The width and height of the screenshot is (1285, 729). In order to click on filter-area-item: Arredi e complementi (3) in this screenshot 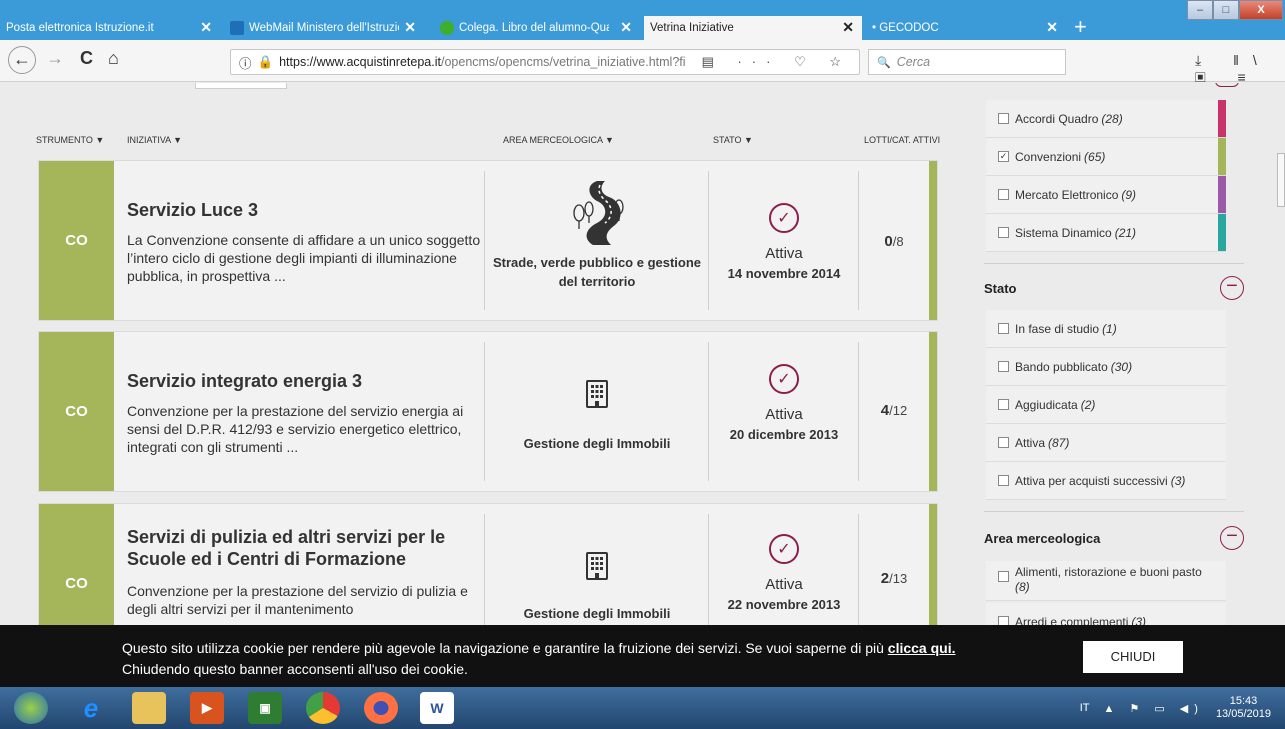, I will do `click(1106, 614)`.